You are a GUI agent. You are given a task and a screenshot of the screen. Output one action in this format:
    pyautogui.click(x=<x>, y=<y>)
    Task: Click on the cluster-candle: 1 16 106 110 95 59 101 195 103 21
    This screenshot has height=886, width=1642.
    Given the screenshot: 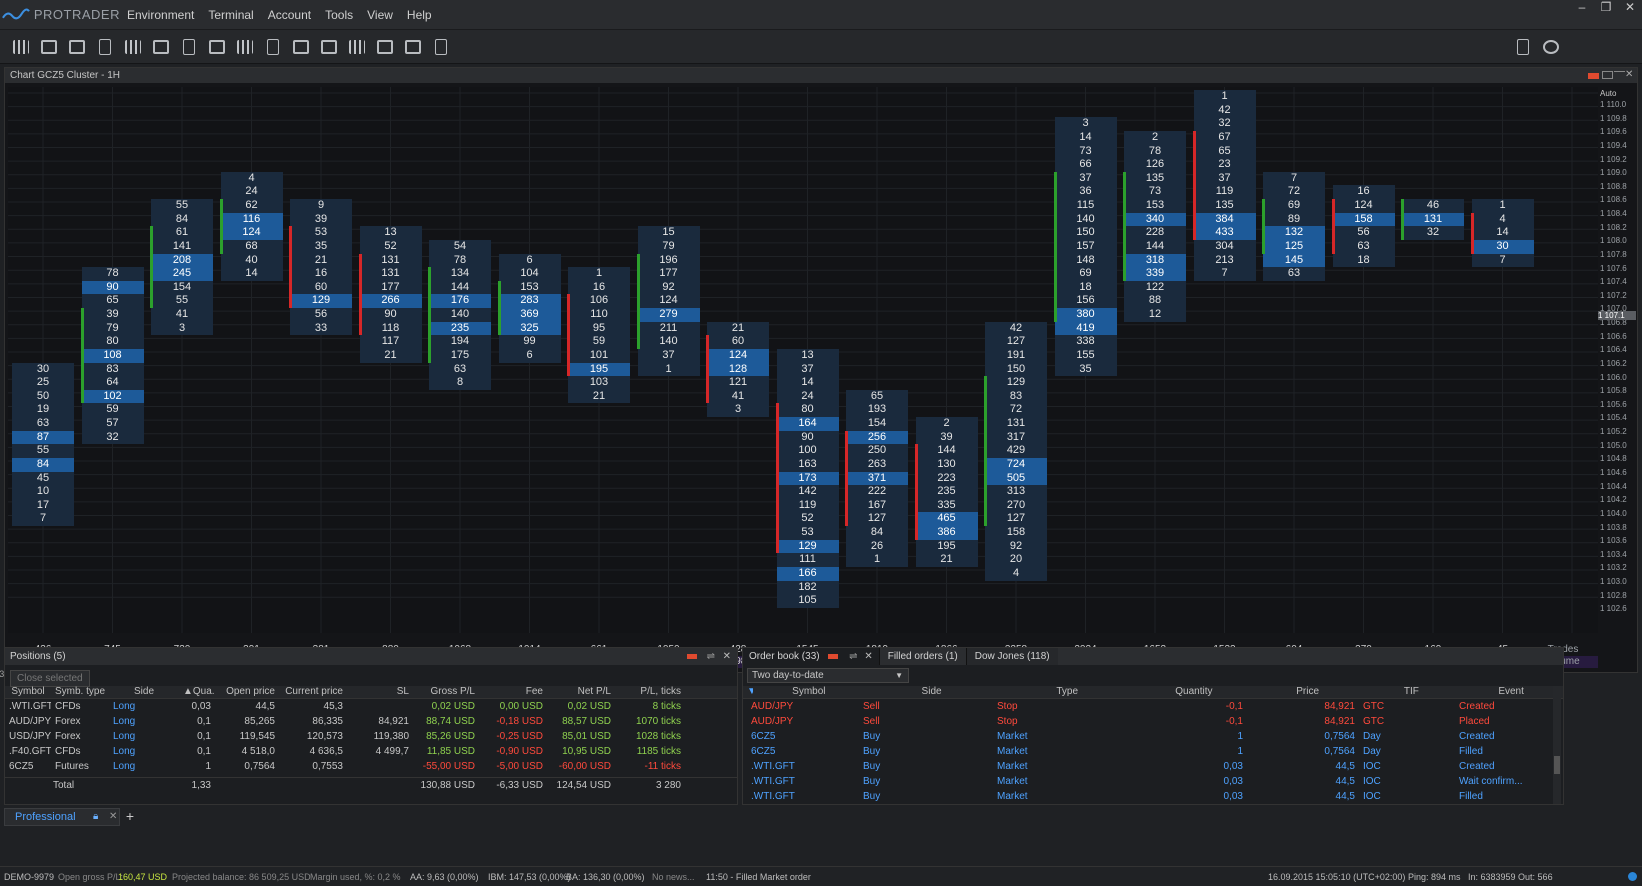 What is the action you would take?
    pyautogui.click(x=599, y=335)
    